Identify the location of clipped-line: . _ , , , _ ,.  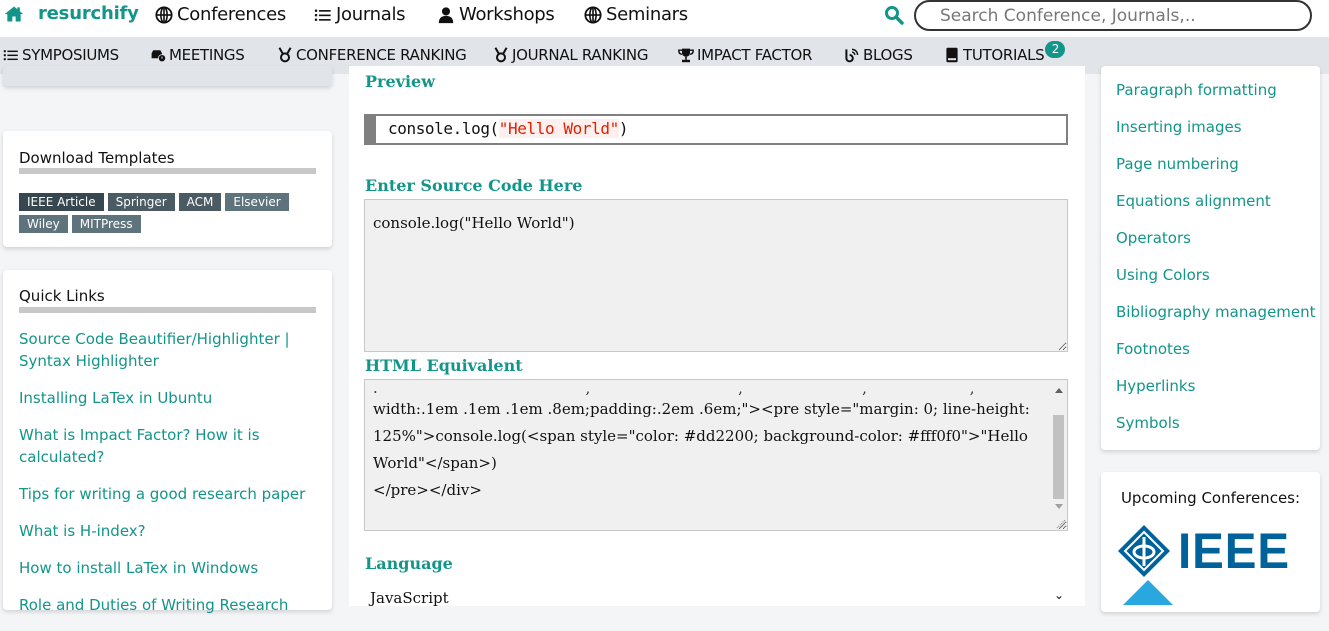
(674, 391).